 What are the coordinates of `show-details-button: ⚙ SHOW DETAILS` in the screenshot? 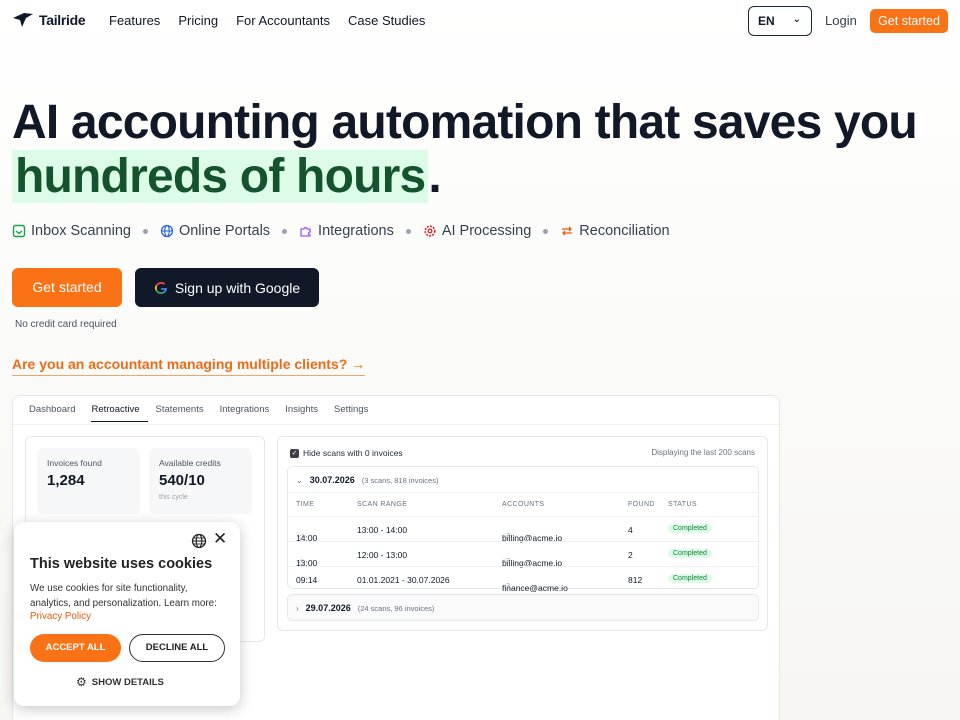 It's located at (120, 682).